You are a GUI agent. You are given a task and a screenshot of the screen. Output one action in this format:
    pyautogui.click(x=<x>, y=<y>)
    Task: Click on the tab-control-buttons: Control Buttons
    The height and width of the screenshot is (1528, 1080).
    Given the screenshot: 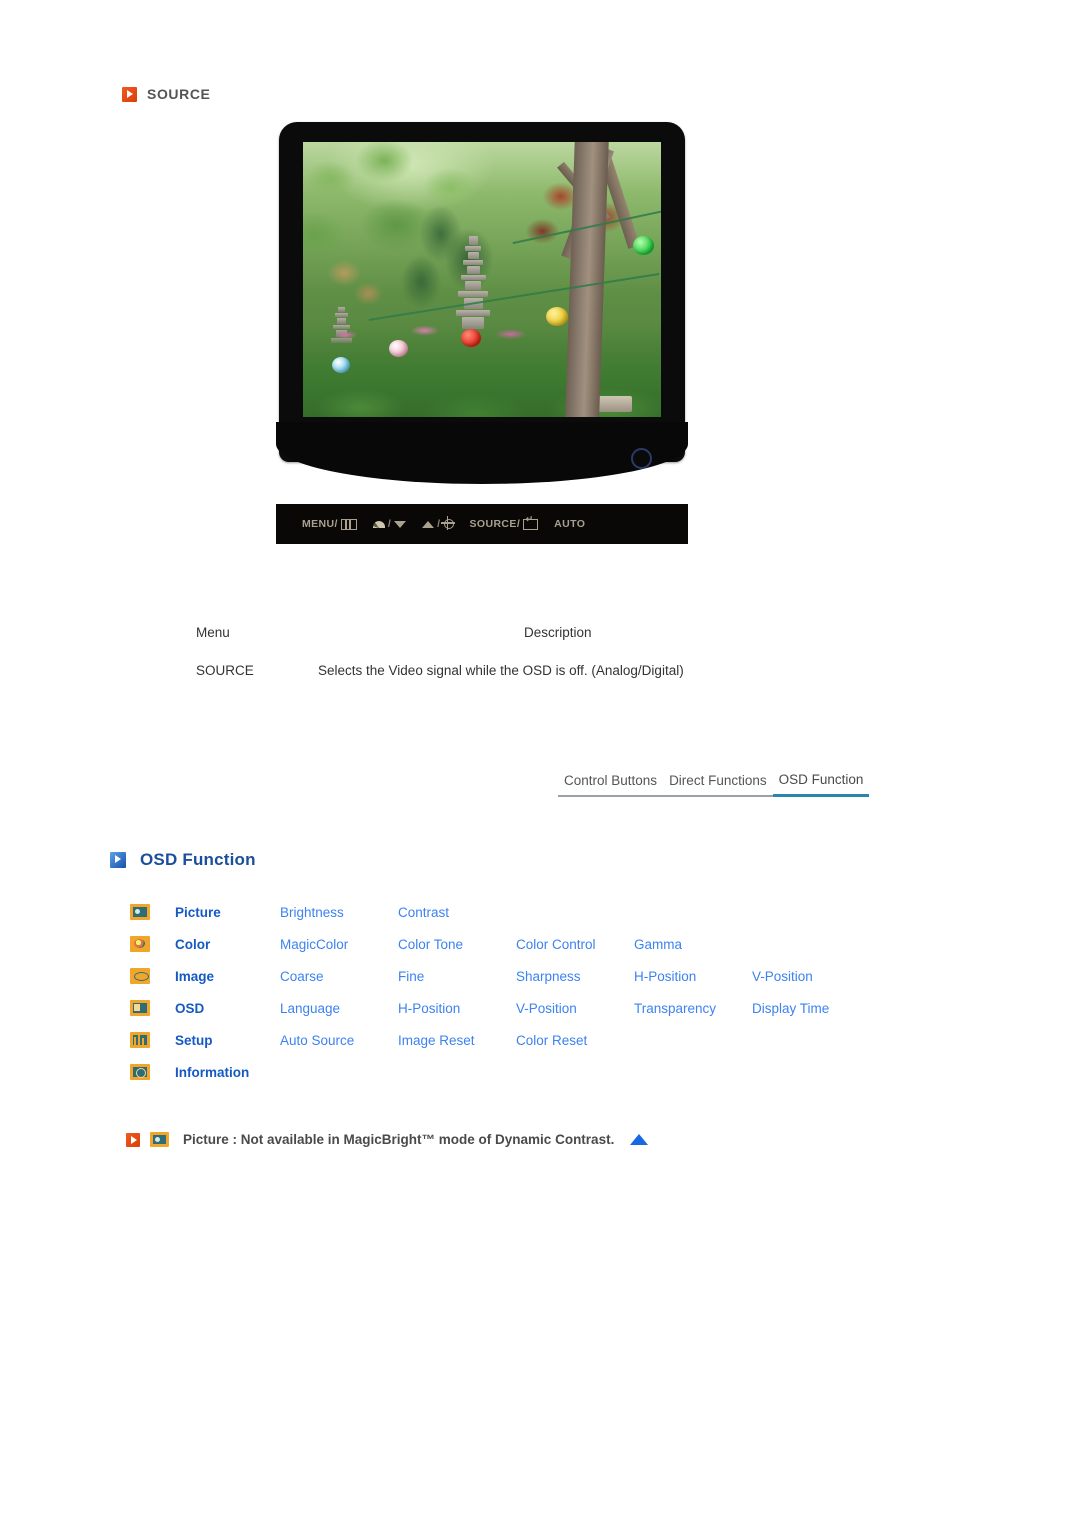 What is the action you would take?
    pyautogui.click(x=611, y=785)
    